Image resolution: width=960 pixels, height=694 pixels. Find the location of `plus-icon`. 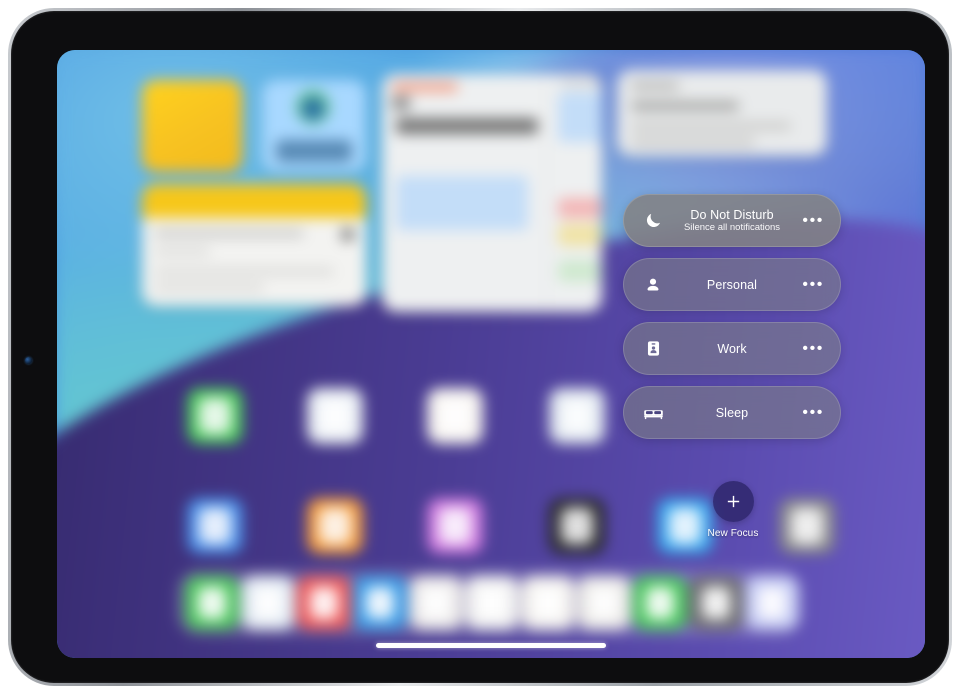

plus-icon is located at coordinates (733, 501).